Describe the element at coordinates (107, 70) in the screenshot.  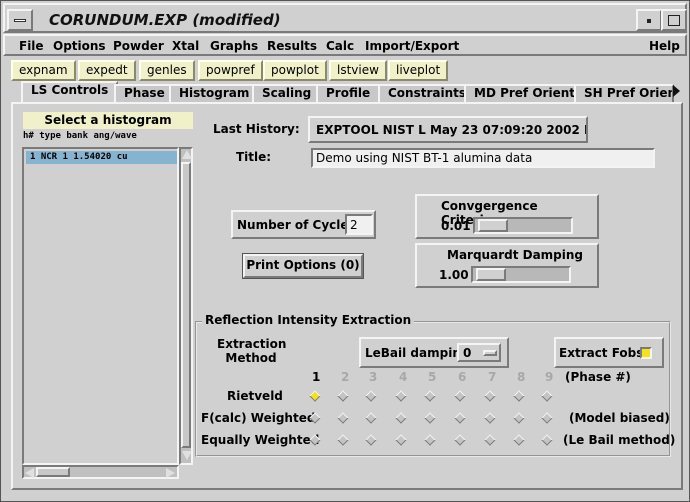
I see `expedt-button: expedt` at that location.